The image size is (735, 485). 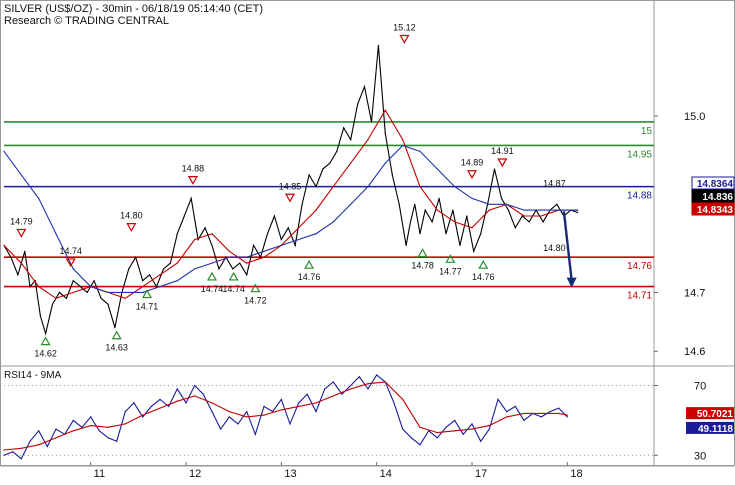 I want to click on annotation-label-11: 14.76, so click(x=309, y=277).